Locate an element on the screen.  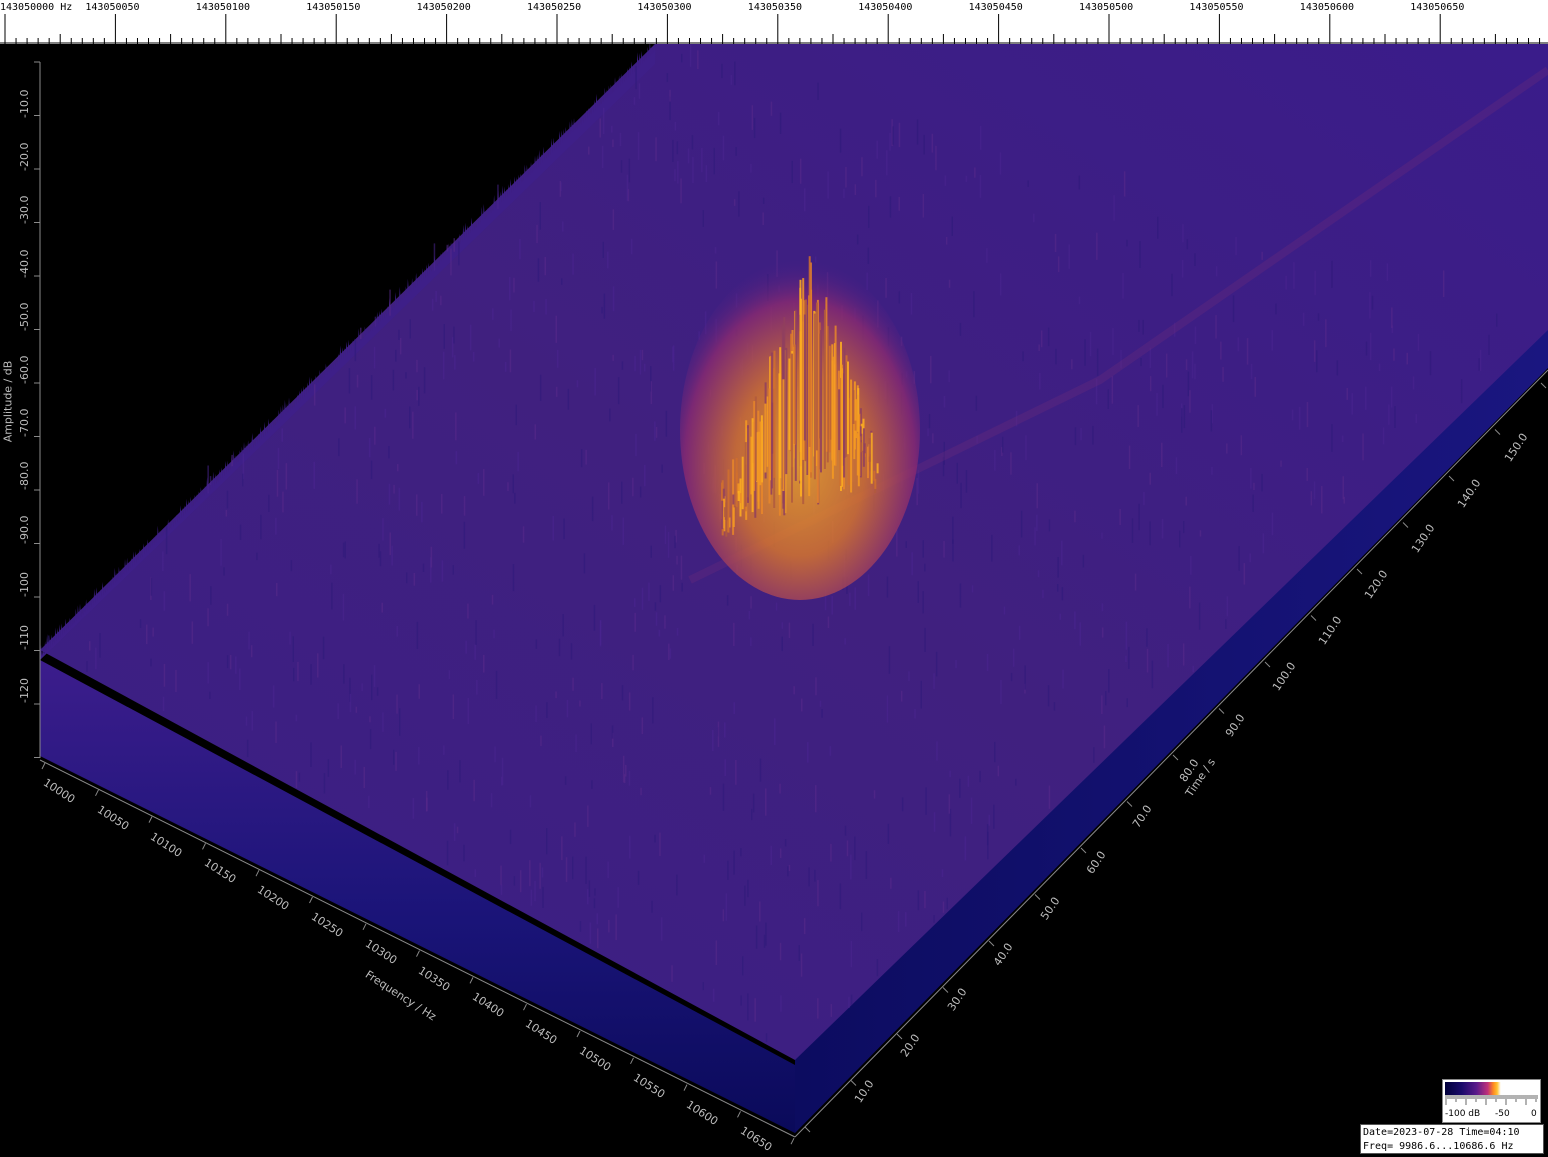
ruler-label: 143050550 is located at coordinates (1216, 7).